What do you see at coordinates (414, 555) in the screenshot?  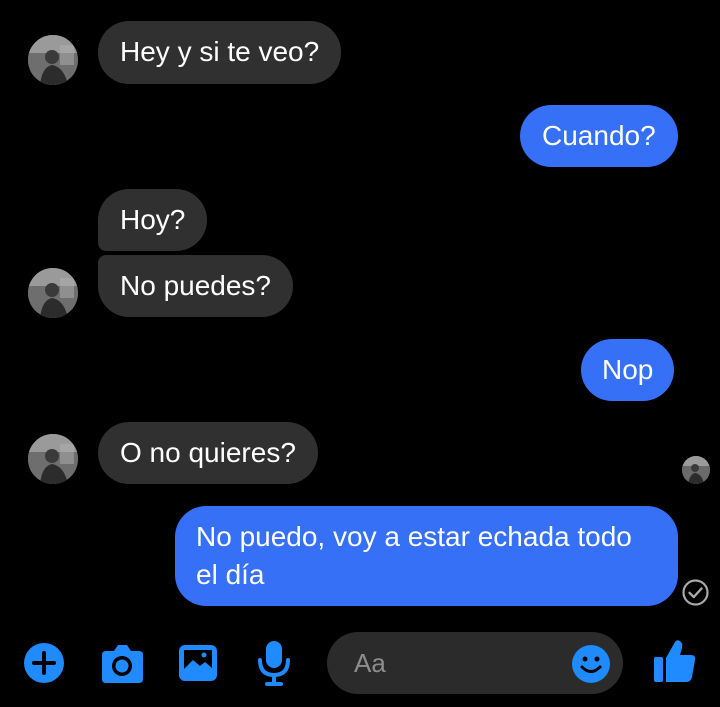 I see `message-text: No puedo, voy a estar echada todo el día` at bounding box center [414, 555].